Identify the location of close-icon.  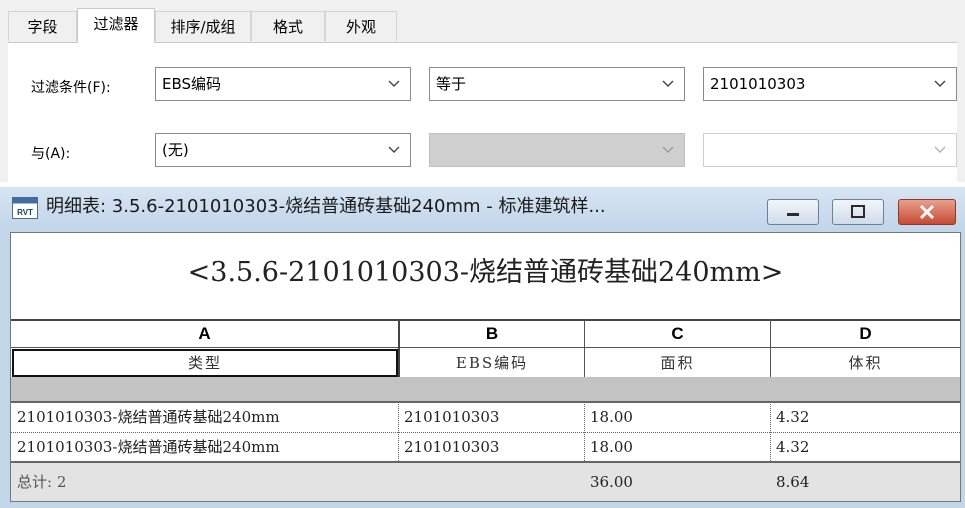
(927, 212).